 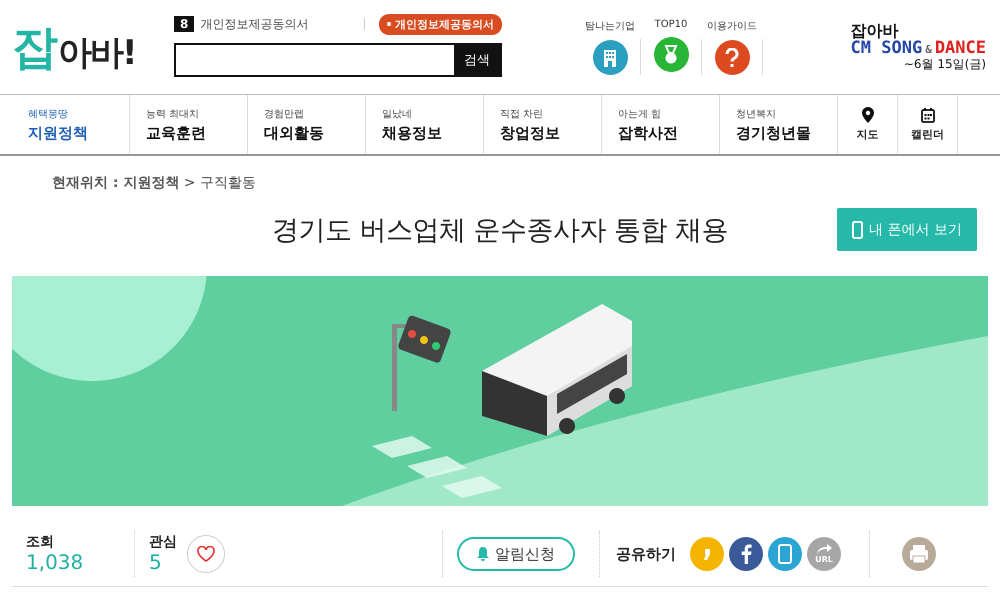 What do you see at coordinates (483, 554) in the screenshot?
I see `bell-icon` at bounding box center [483, 554].